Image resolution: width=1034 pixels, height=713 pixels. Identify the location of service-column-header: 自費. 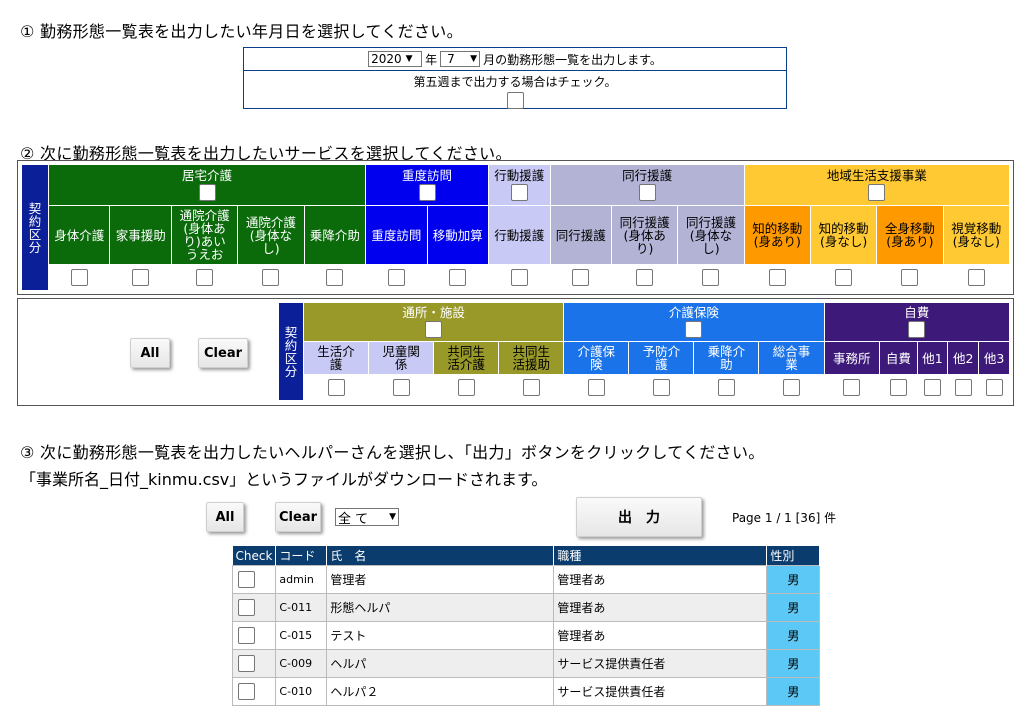
(898, 358).